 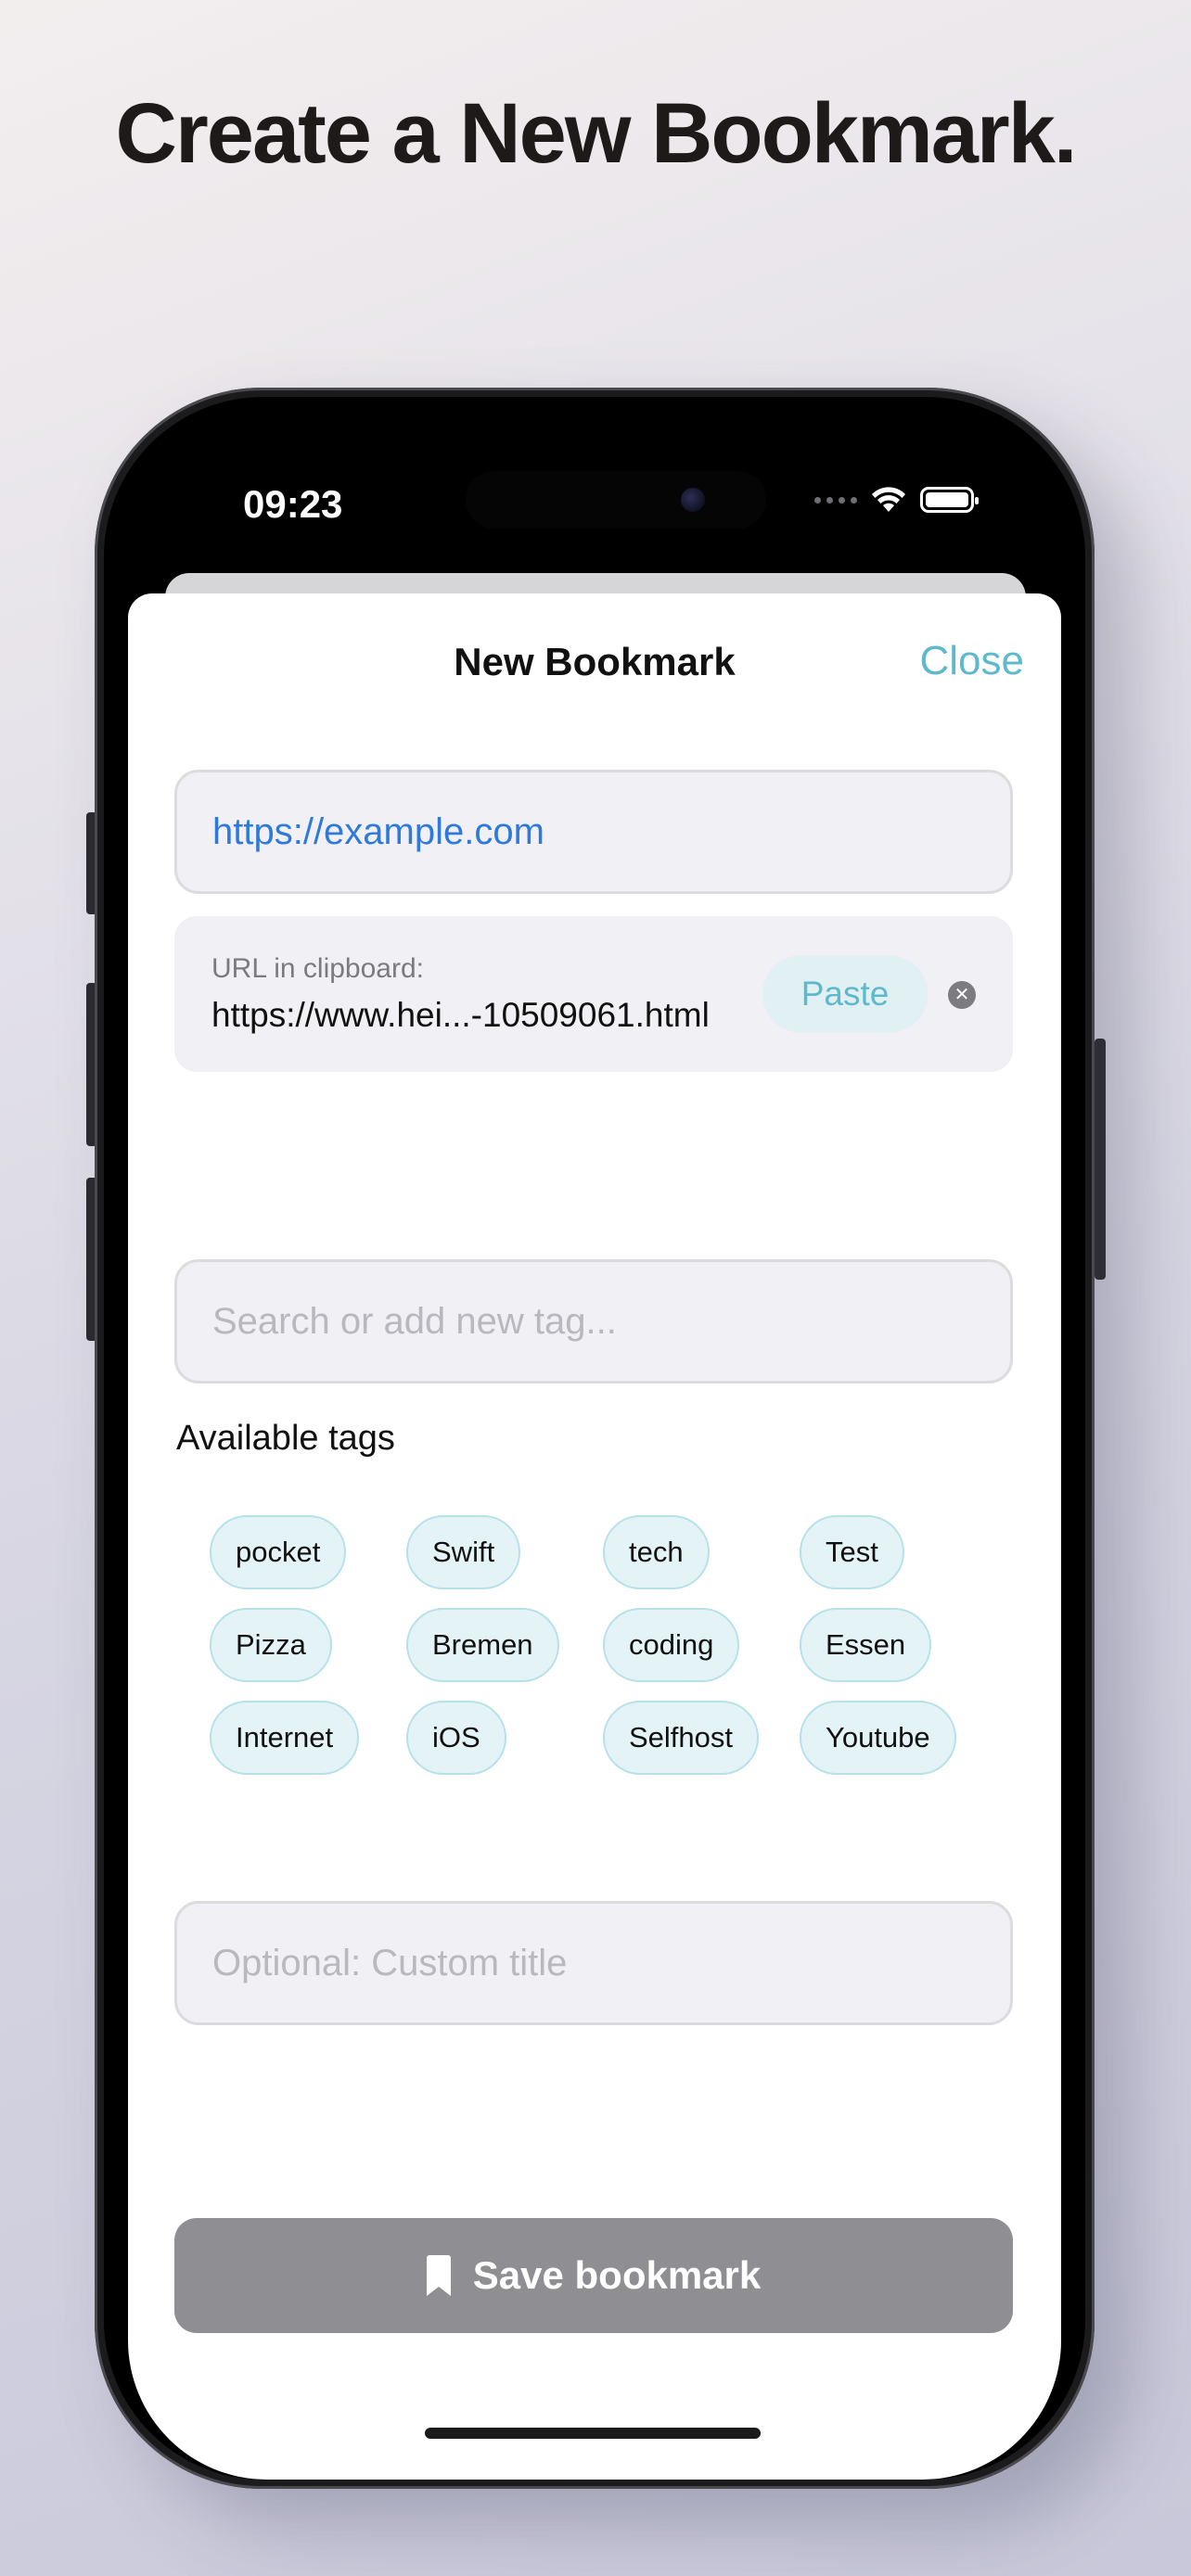 What do you see at coordinates (888, 499) in the screenshot?
I see `wifi-icon` at bounding box center [888, 499].